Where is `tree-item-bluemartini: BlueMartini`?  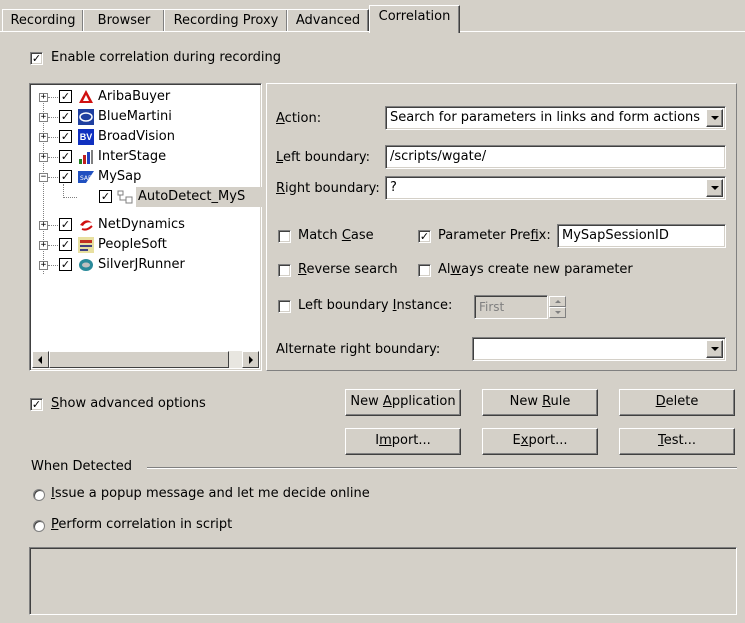 tree-item-bluemartini: BlueMartini is located at coordinates (135, 117).